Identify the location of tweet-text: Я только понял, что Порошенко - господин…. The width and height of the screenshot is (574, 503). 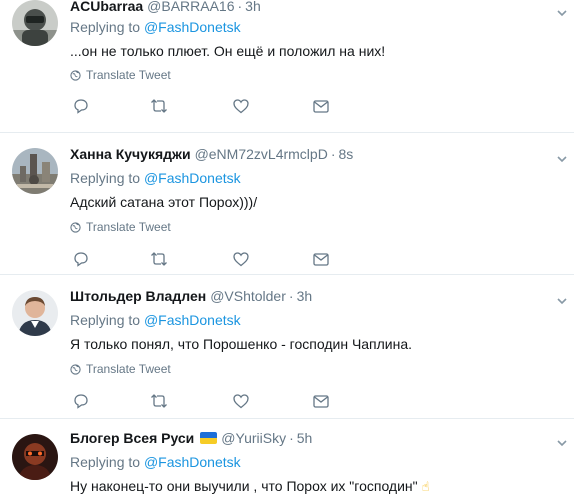
(241, 344).